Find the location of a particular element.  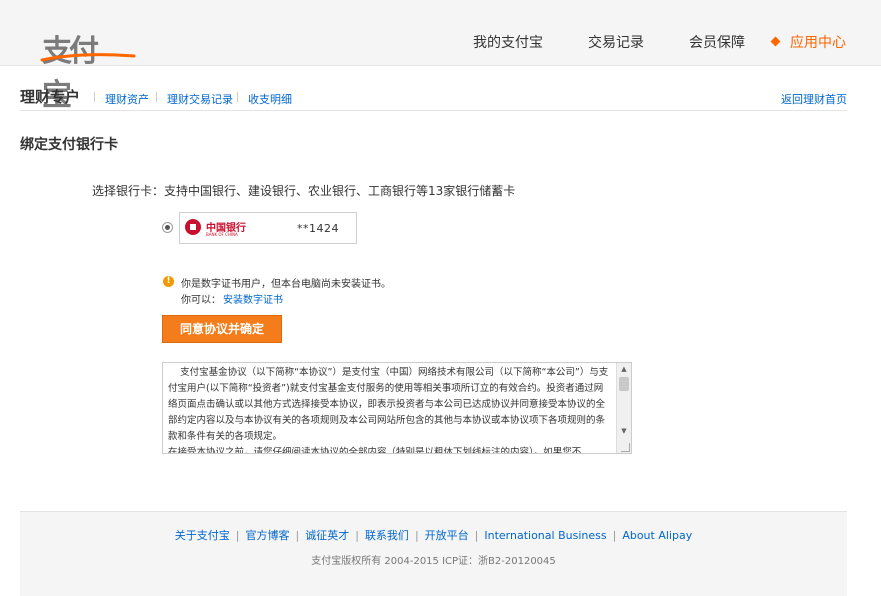

subnav-title: 理财专户 is located at coordinates (50, 97).